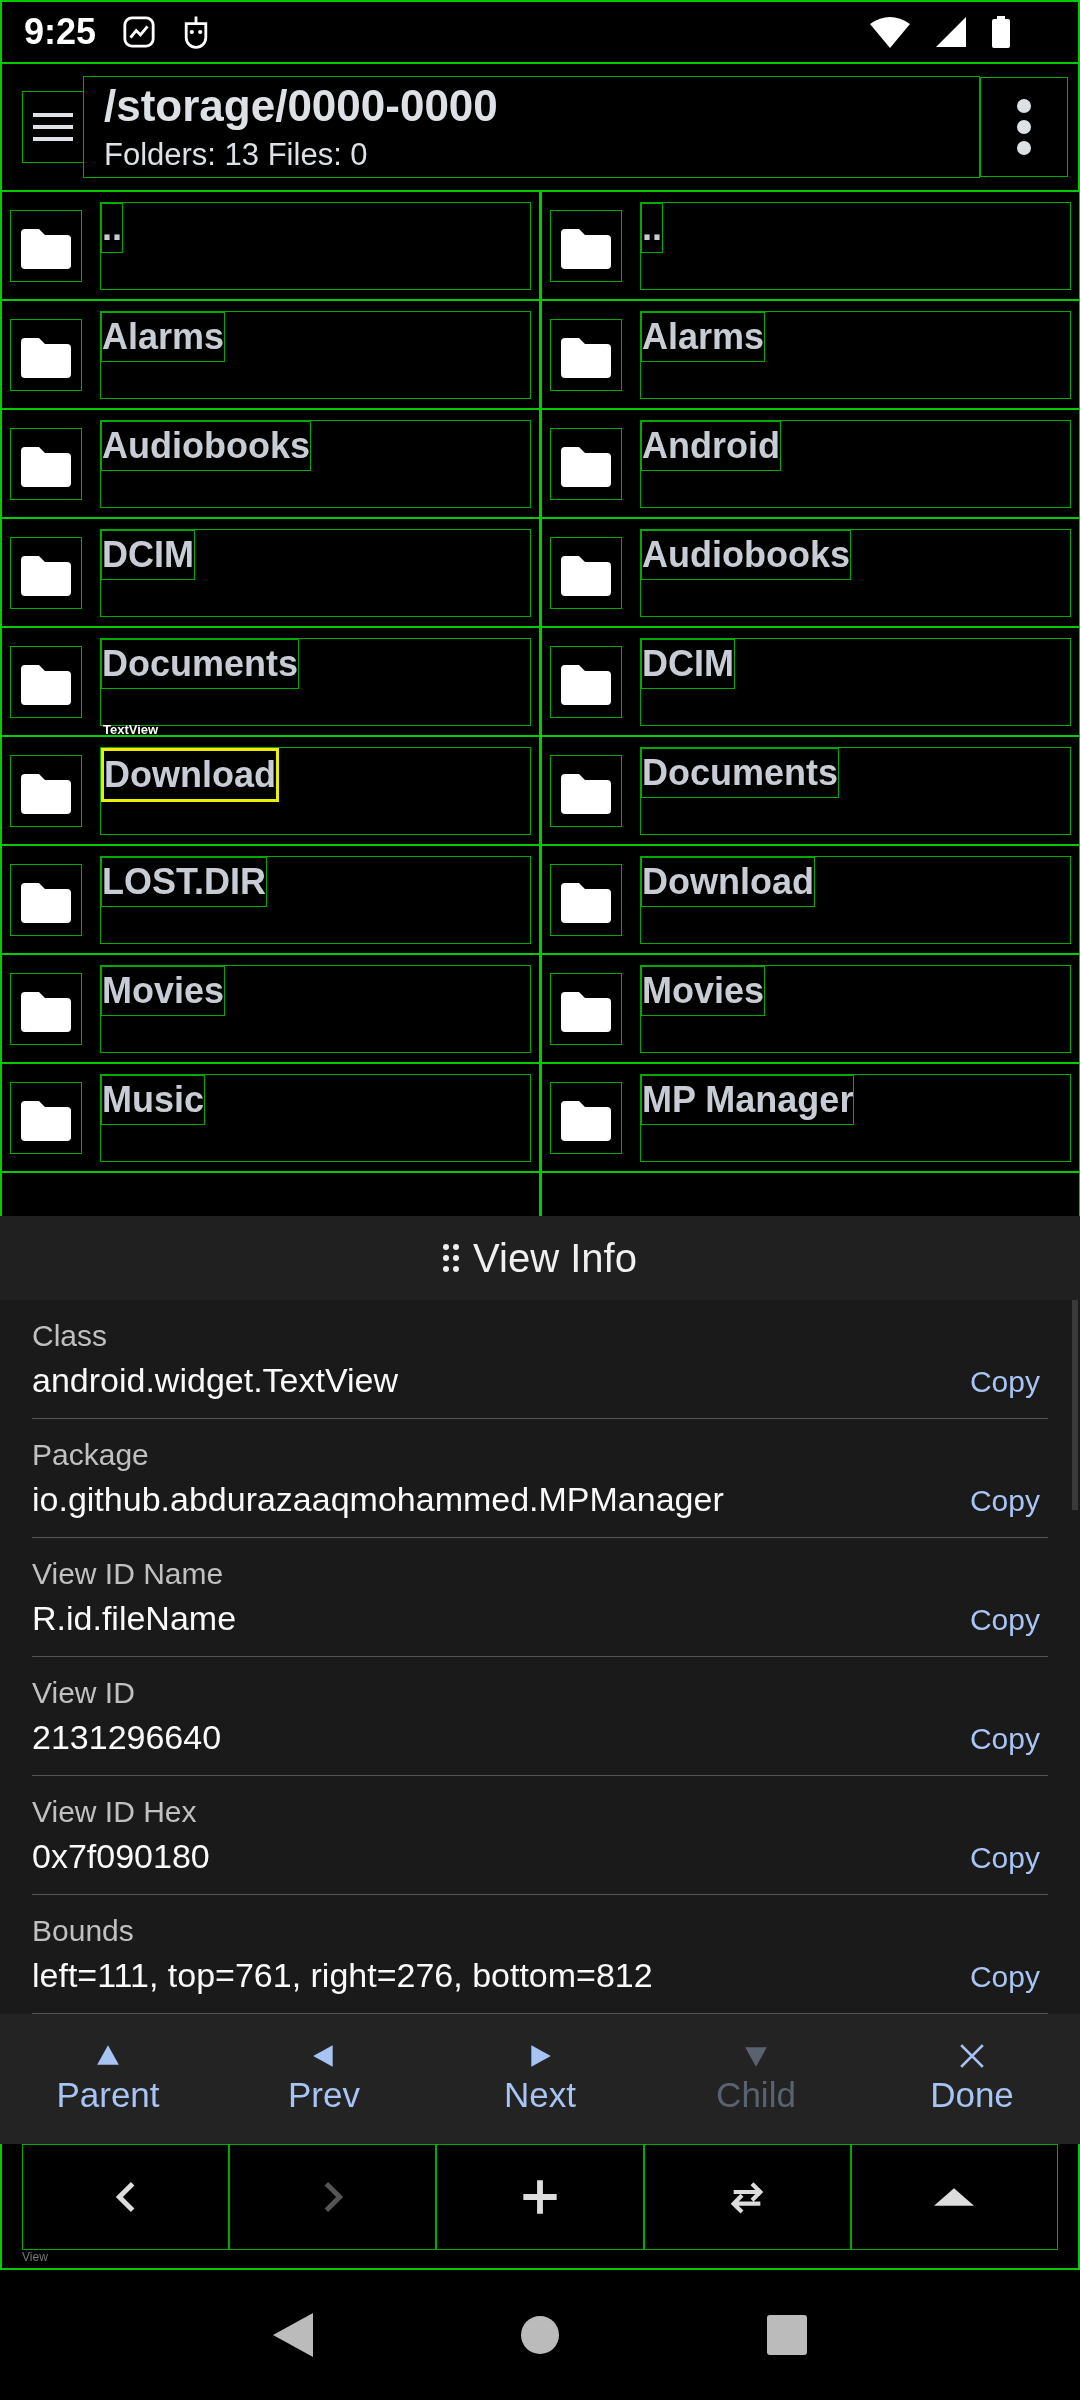  Describe the element at coordinates (972, 2056) in the screenshot. I see `close-icon` at that location.